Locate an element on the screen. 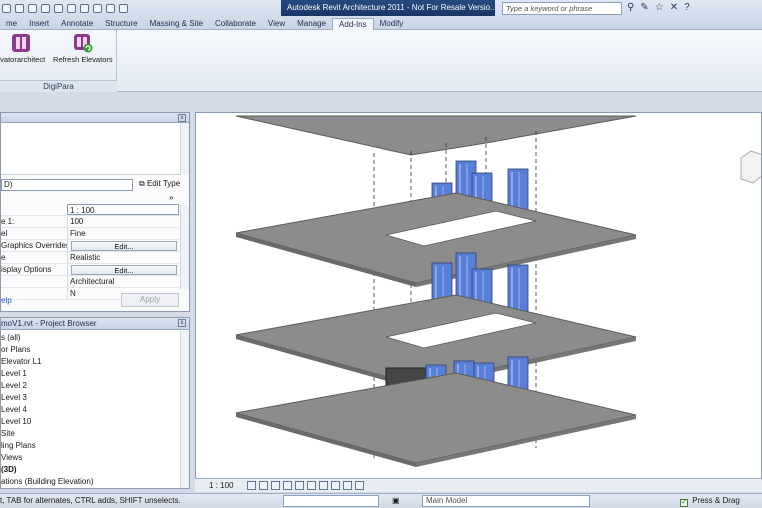 Image resolution: width=762 pixels, height=508 pixels. property-value: 1 : 100 is located at coordinates (123, 209).